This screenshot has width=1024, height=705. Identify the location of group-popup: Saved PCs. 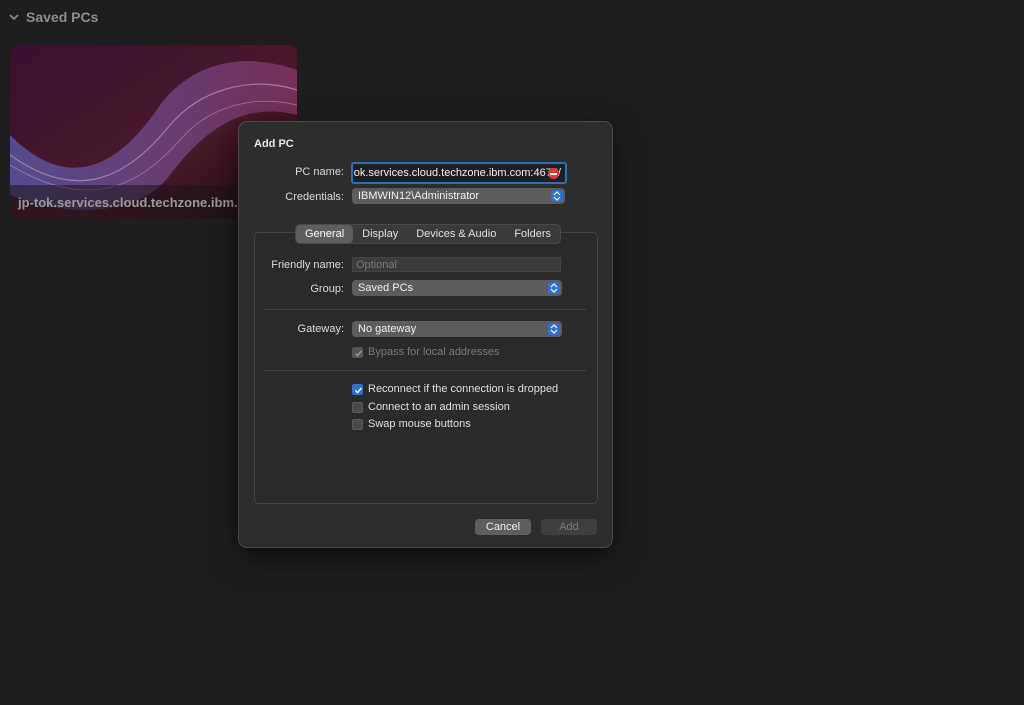
(457, 288).